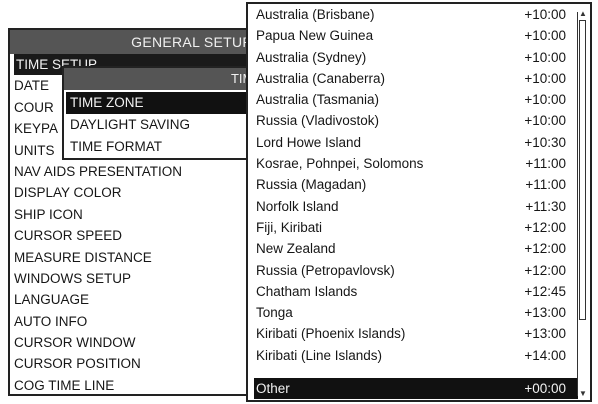  What do you see at coordinates (136, 214) in the screenshot?
I see `menu-item-ship-icon: SHIP ICON` at bounding box center [136, 214].